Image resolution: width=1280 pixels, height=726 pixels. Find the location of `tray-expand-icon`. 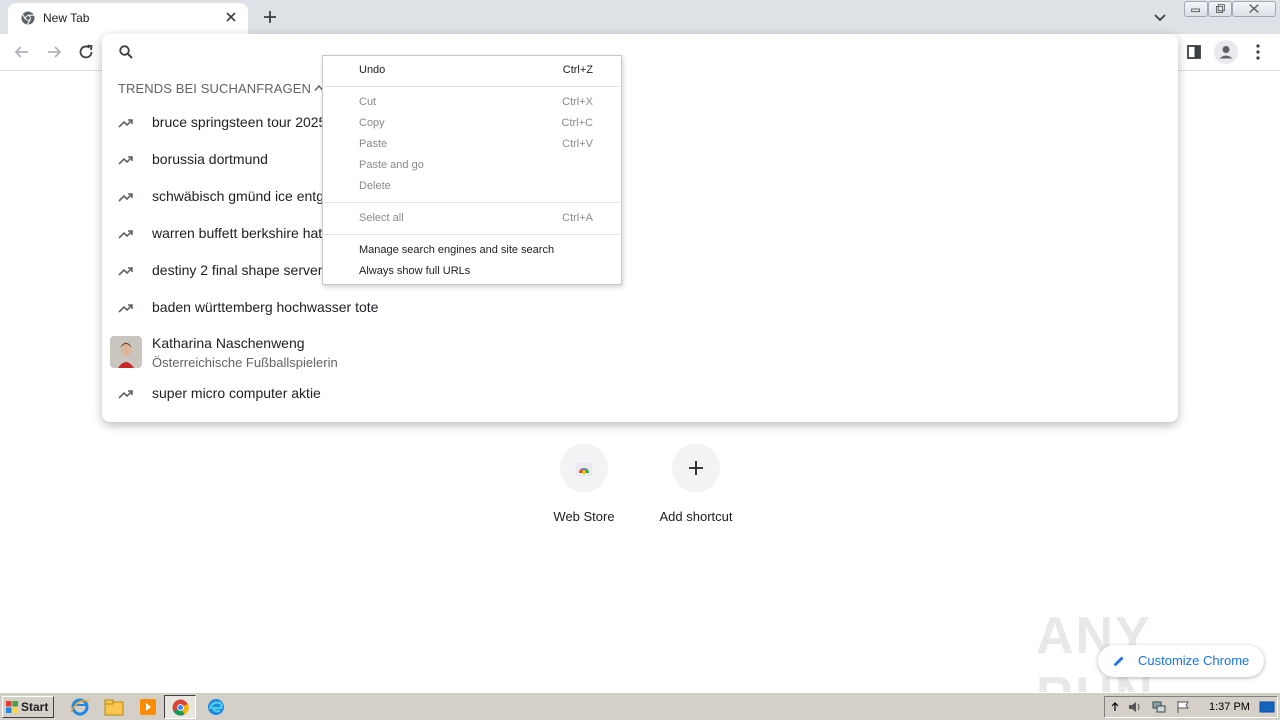

tray-expand-icon is located at coordinates (1115, 707).